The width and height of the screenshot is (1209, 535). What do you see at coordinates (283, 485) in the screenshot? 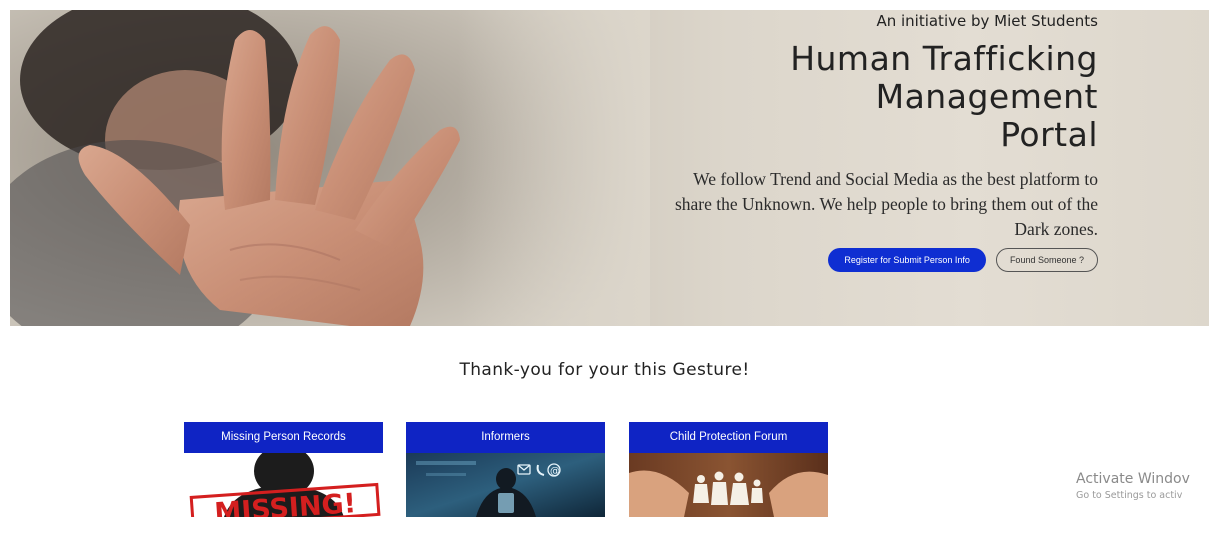
I see `missing-person-image: MISSING!` at bounding box center [283, 485].